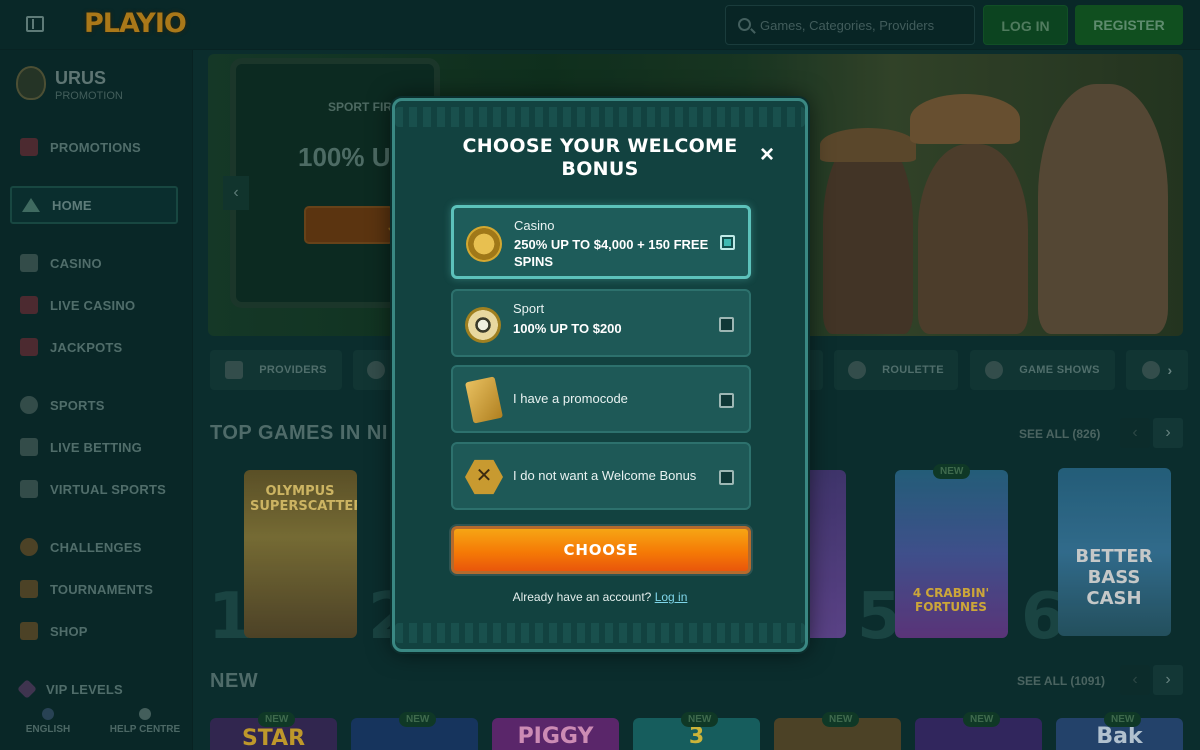 The image size is (1200, 750). I want to click on help-centre-label: HELP CENTRE, so click(145, 729).